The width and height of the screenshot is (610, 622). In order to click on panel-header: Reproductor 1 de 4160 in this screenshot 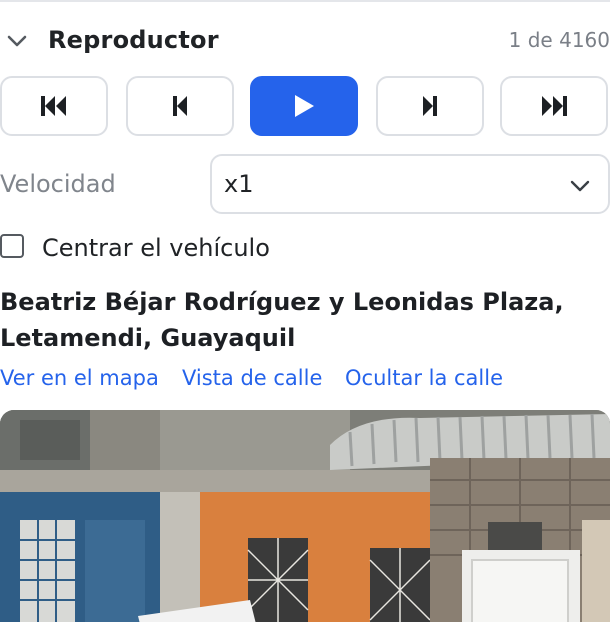, I will do `click(305, 41)`.